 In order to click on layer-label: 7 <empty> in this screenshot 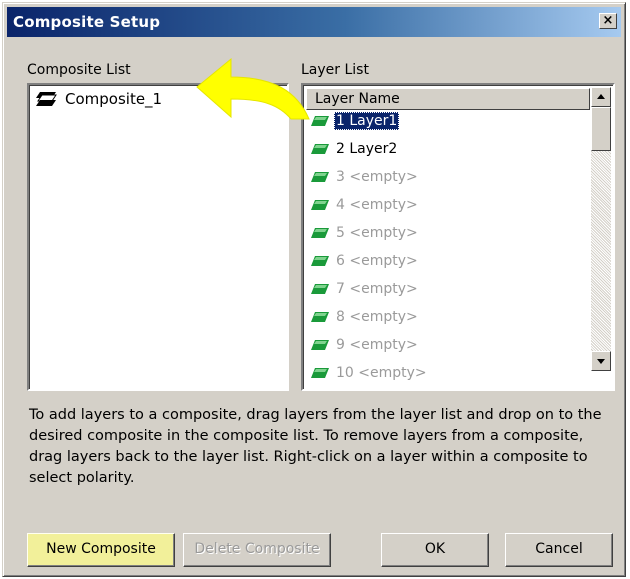, I will do `click(377, 289)`.